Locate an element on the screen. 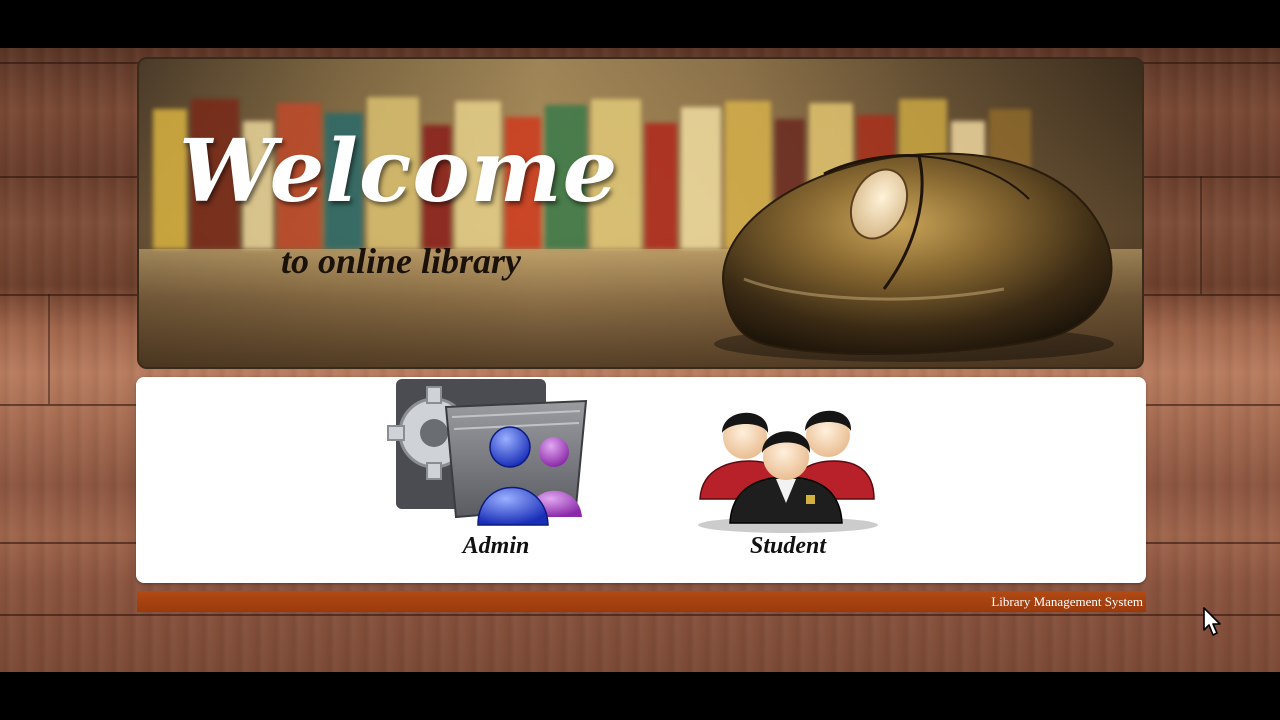 The height and width of the screenshot is (720, 1280). admin-login-button: Admin is located at coordinates (496, 472).